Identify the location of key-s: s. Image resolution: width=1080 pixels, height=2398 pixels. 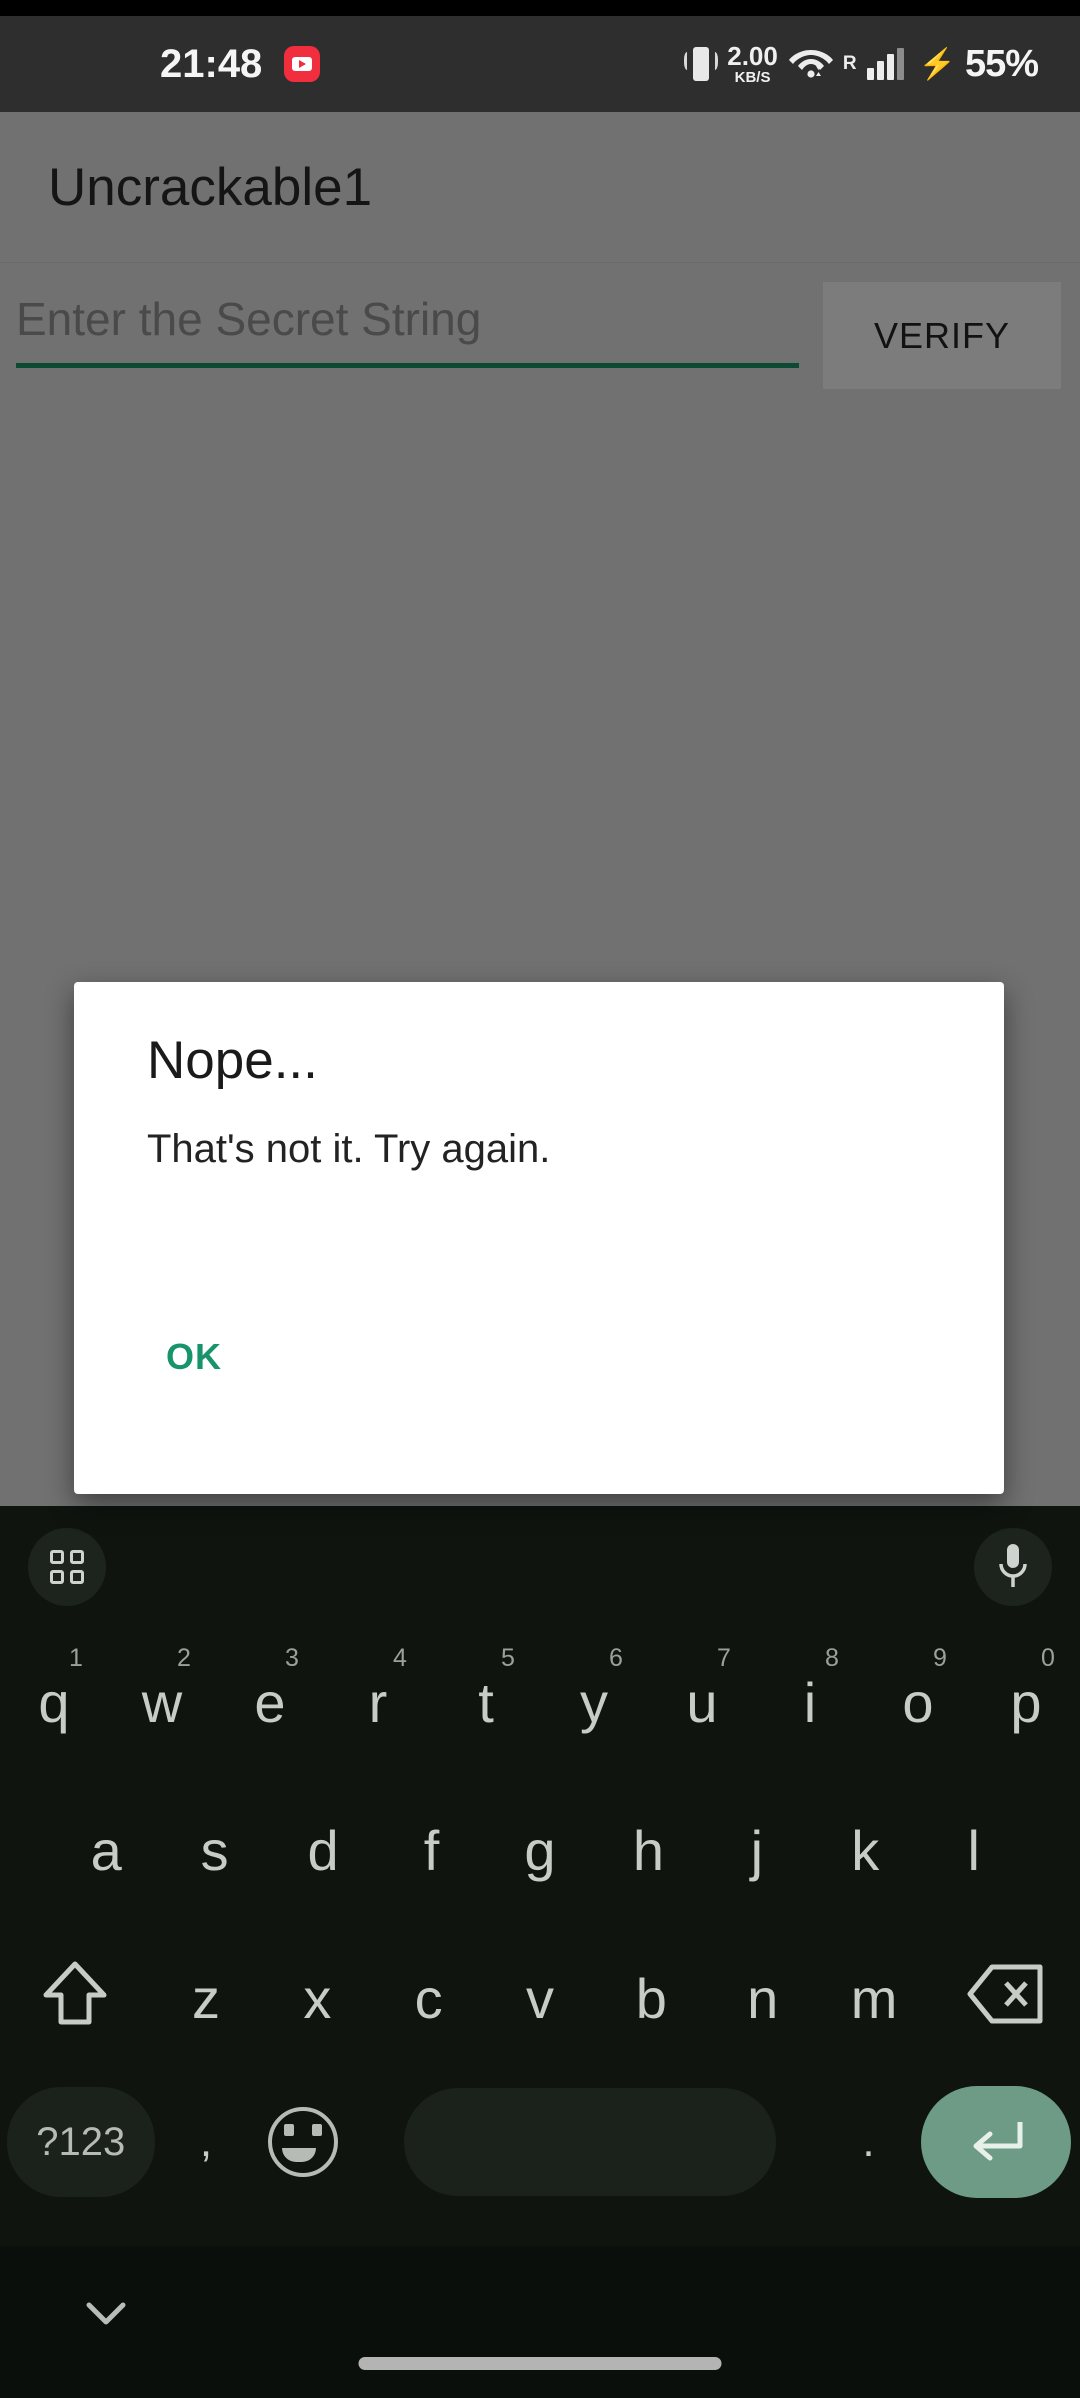
(214, 1846).